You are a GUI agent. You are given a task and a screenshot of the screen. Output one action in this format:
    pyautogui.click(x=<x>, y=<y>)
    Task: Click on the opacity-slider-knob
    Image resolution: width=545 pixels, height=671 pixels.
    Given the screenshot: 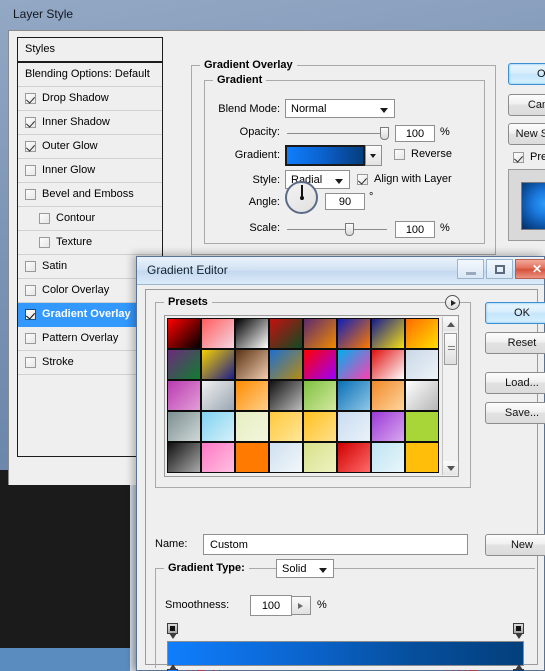 What is the action you would take?
    pyautogui.click(x=384, y=133)
    